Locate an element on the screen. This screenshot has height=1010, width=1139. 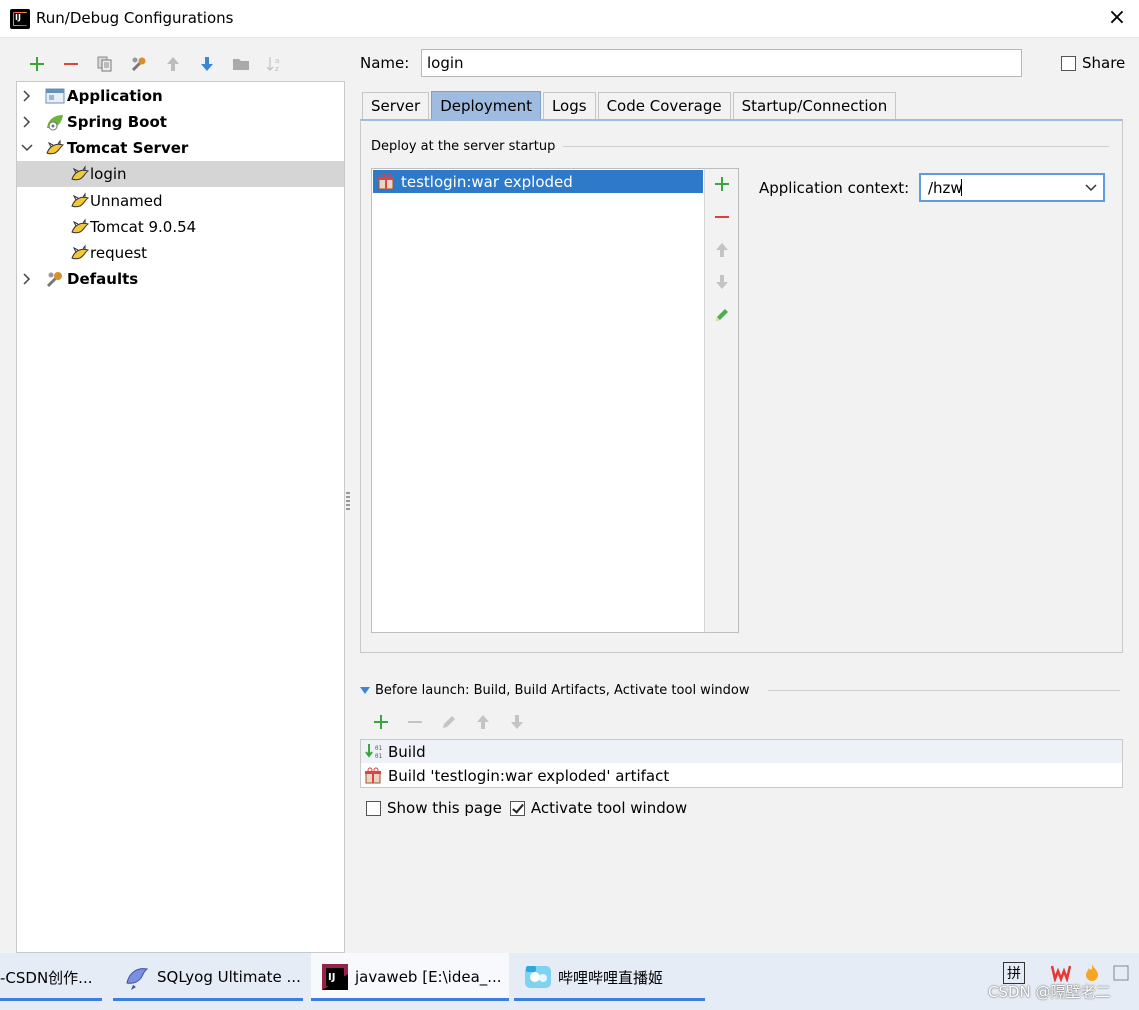
move-task-up-button is located at coordinates (483, 722).